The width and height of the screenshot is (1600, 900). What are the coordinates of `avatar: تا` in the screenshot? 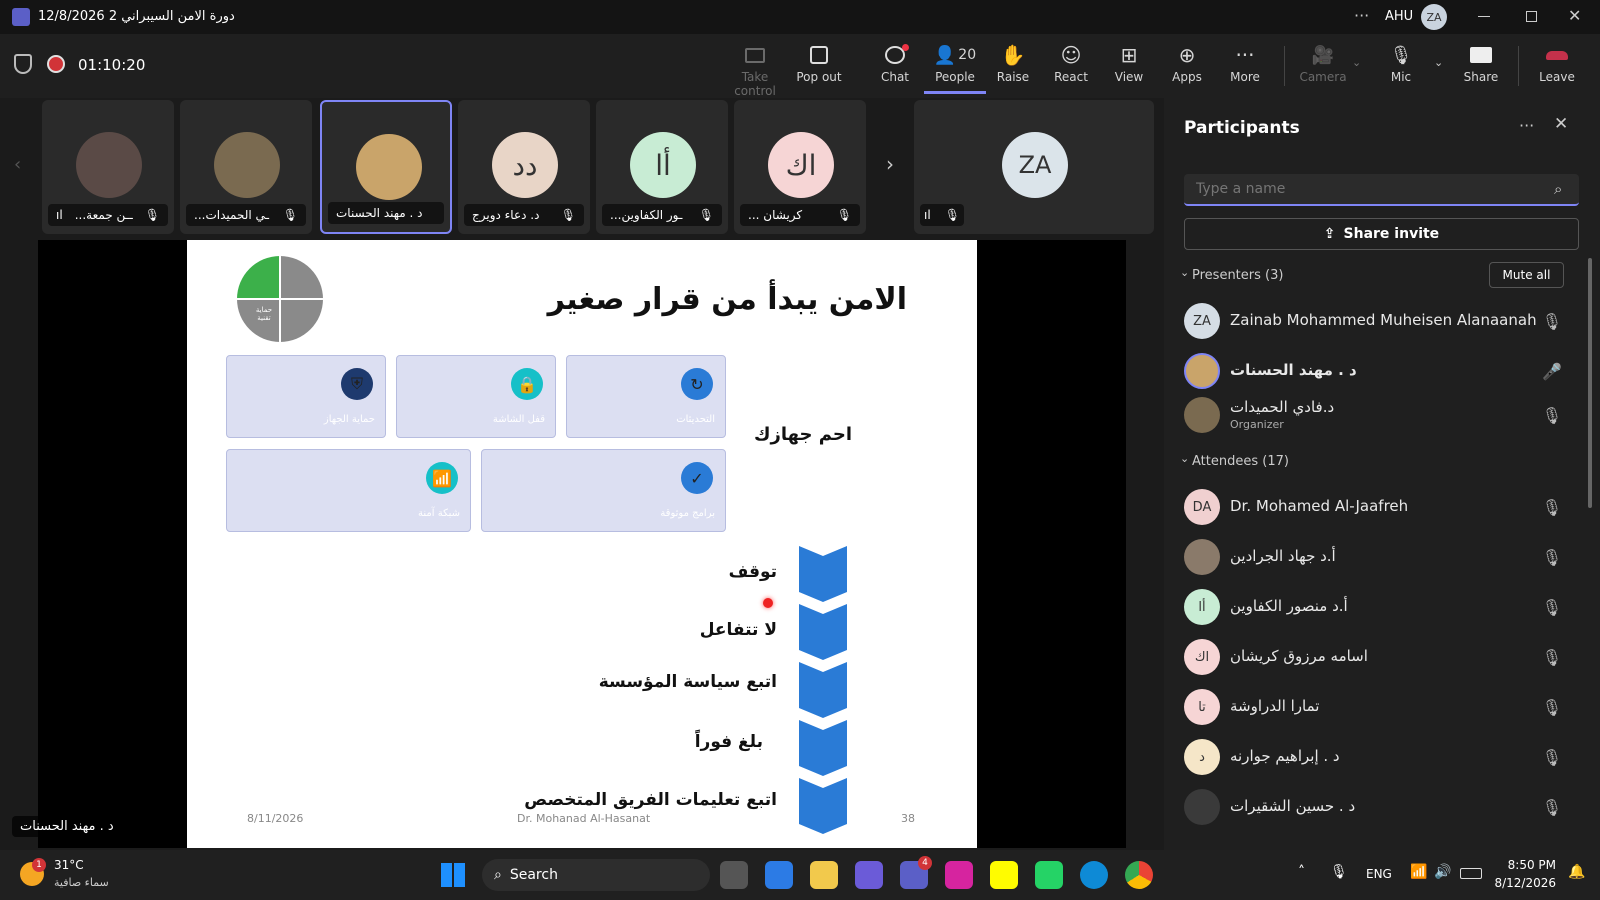 It's located at (1202, 707).